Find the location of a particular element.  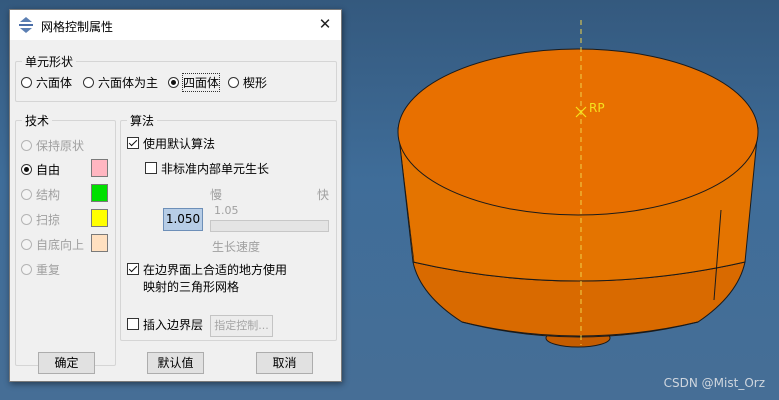

growth-rate-slider is located at coordinates (269, 226).